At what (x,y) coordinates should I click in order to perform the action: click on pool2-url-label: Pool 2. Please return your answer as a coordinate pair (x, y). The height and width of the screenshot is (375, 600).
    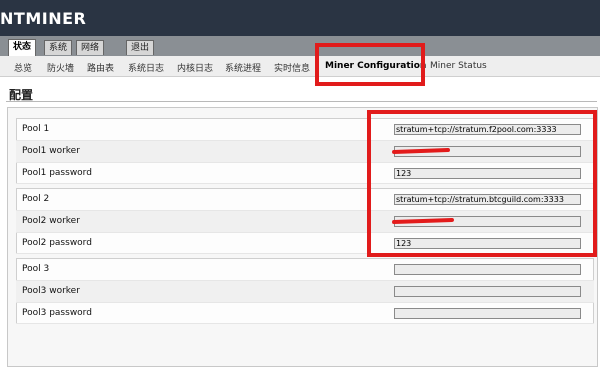
    Looking at the image, I should click on (36, 199).